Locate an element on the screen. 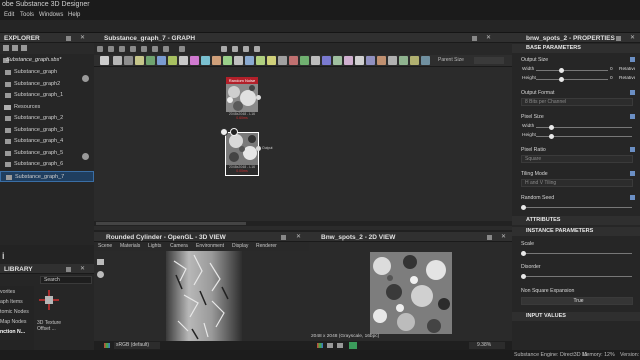 Image resolution: width=640 pixels, height=360 pixels. menu-renderer: Renderer is located at coordinates (266, 246).